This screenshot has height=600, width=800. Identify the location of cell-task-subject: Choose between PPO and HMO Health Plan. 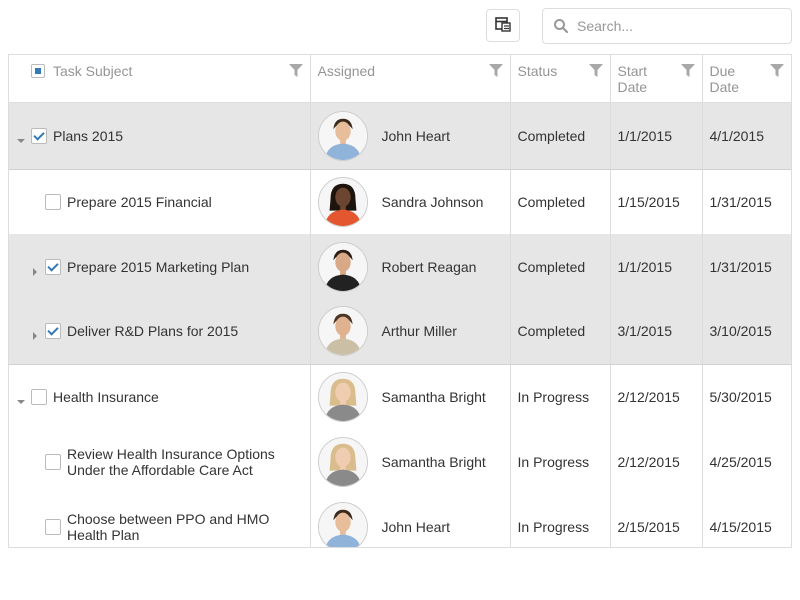
(160, 520).